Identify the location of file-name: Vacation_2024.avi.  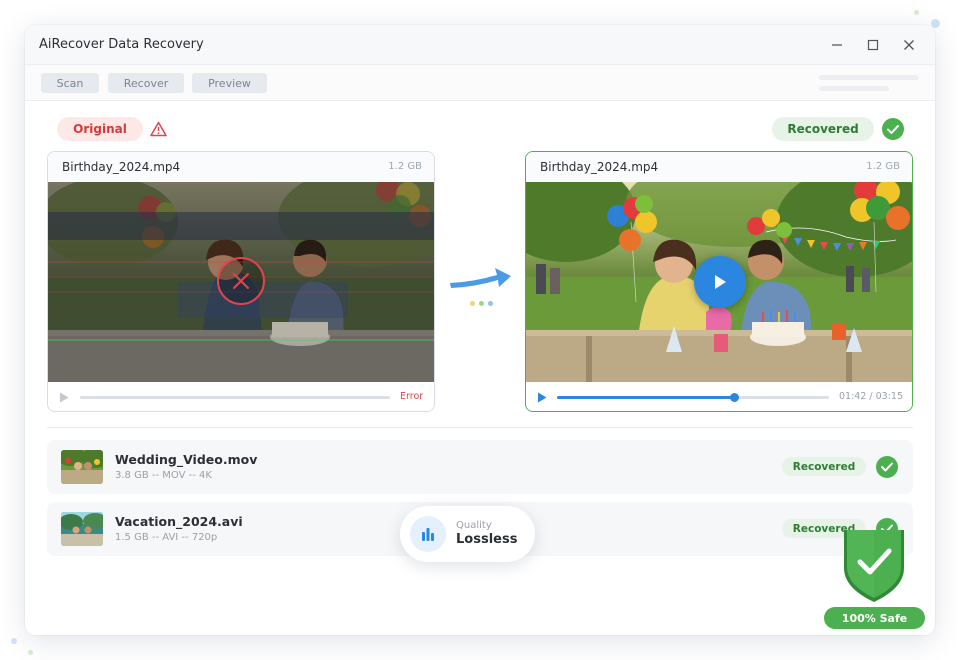
(179, 521).